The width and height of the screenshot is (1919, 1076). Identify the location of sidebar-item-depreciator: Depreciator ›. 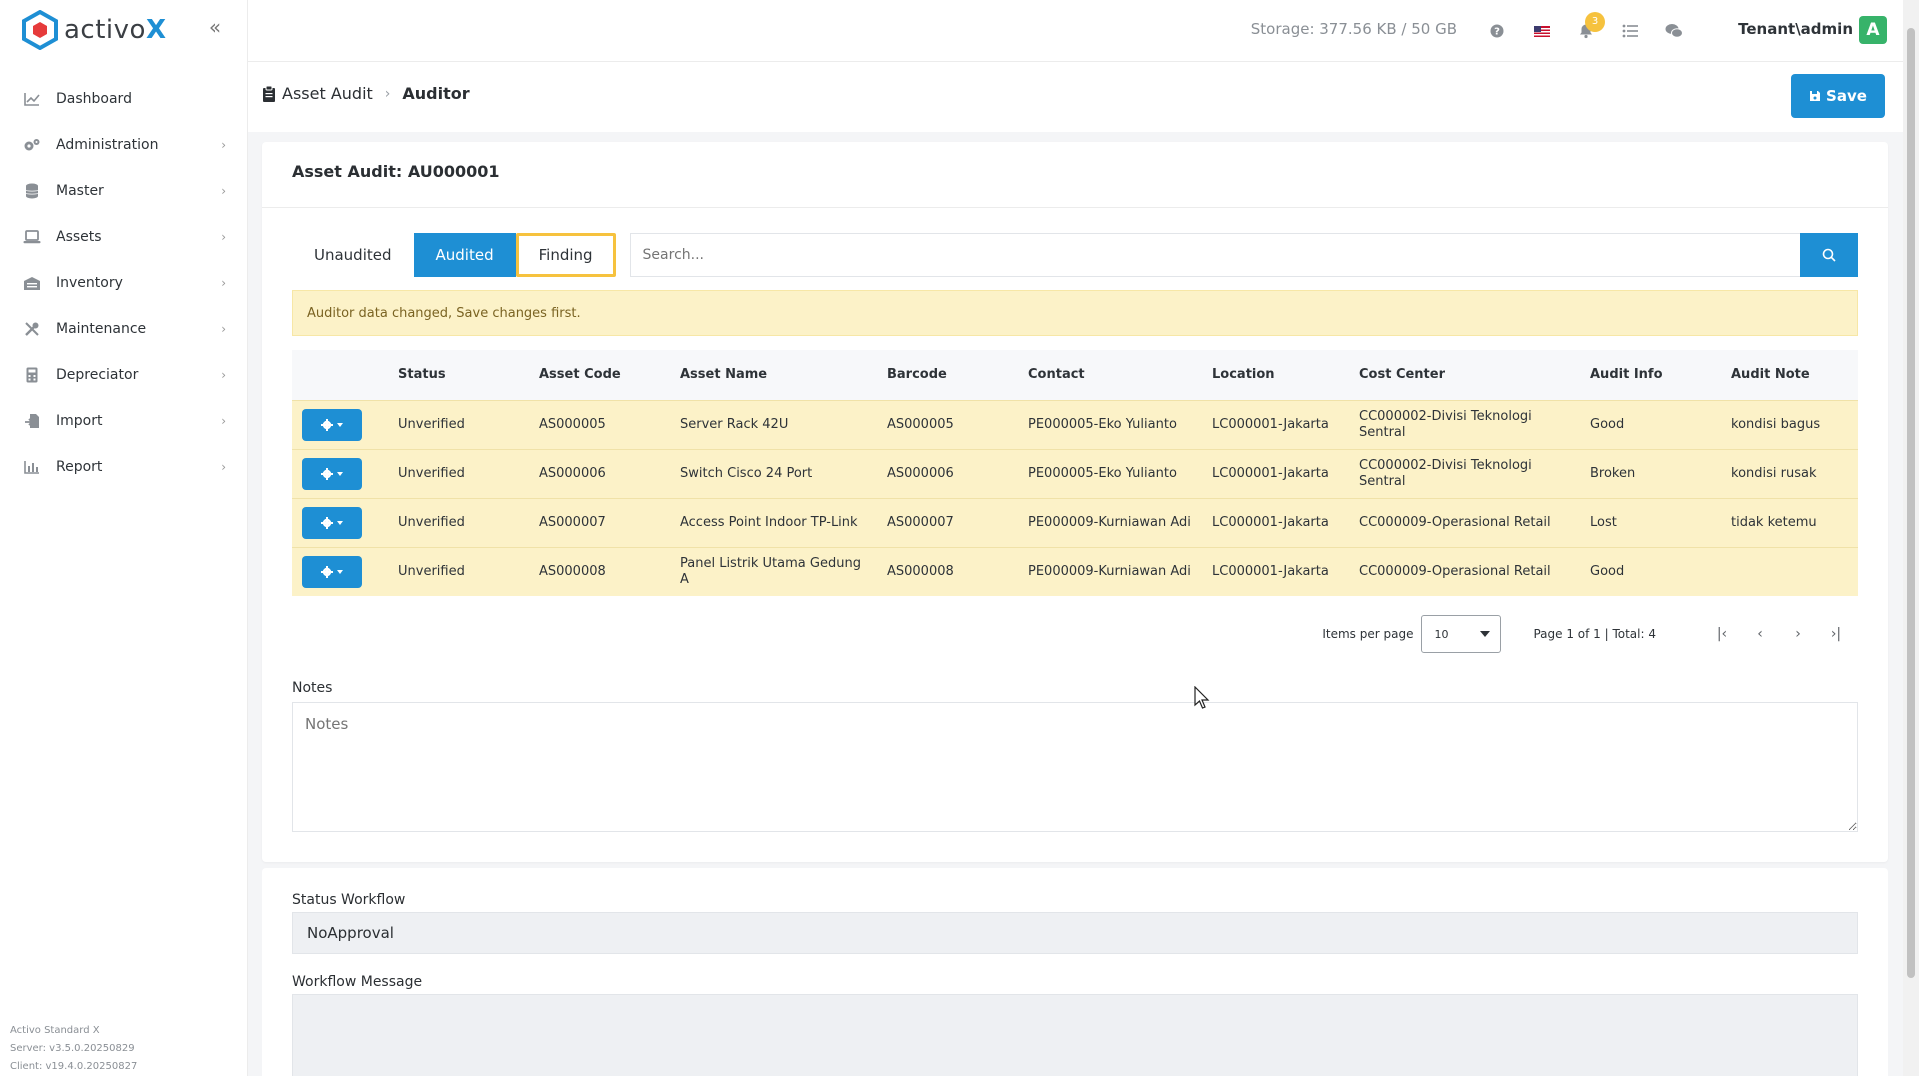
(124, 375).